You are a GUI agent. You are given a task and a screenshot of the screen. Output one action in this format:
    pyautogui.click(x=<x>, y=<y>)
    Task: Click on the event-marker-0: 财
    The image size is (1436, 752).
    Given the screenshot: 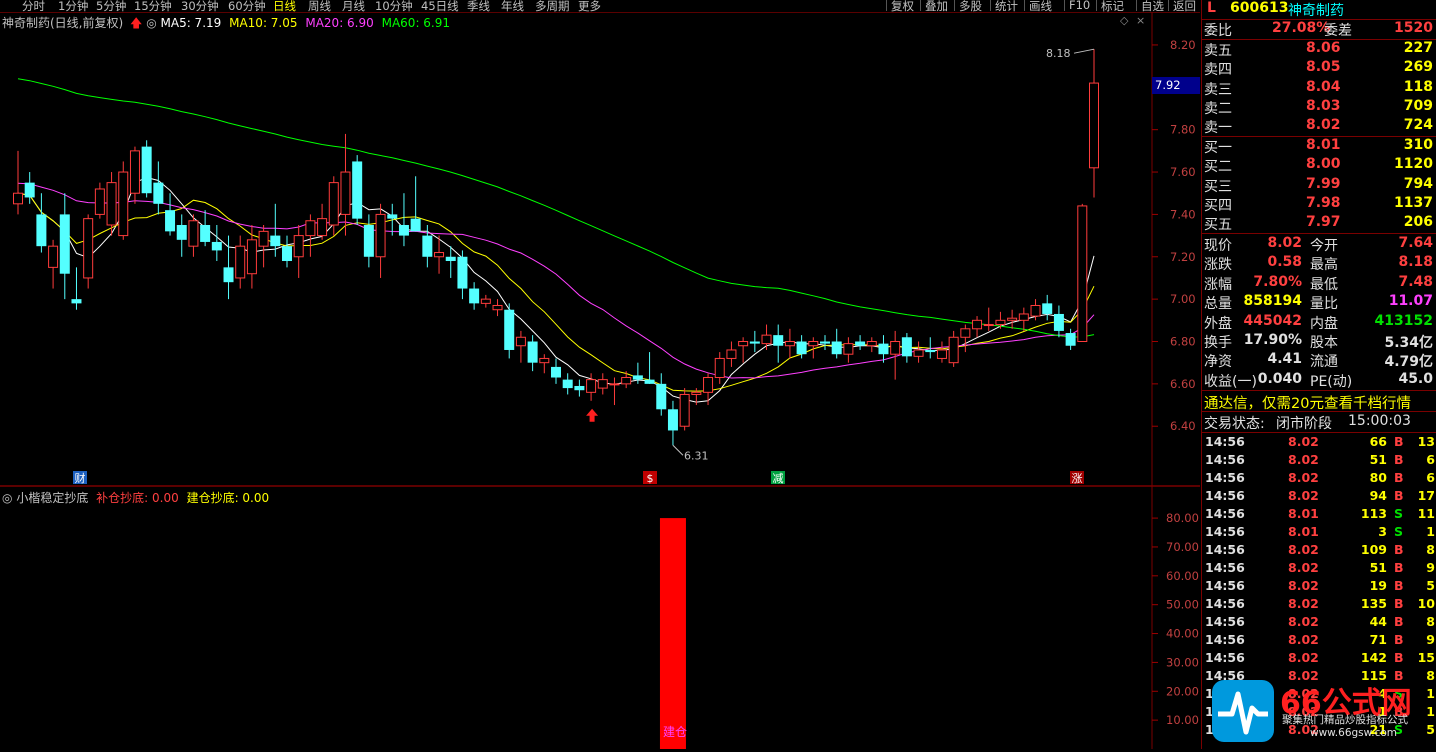 What is the action you would take?
    pyautogui.click(x=80, y=478)
    